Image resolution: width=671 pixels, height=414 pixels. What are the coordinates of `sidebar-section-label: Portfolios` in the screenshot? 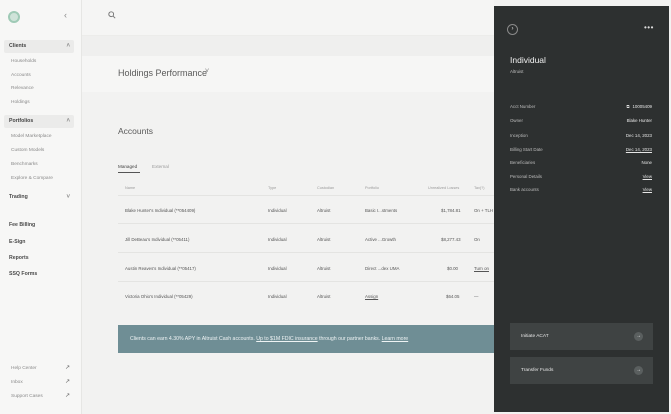 It's located at (21, 121).